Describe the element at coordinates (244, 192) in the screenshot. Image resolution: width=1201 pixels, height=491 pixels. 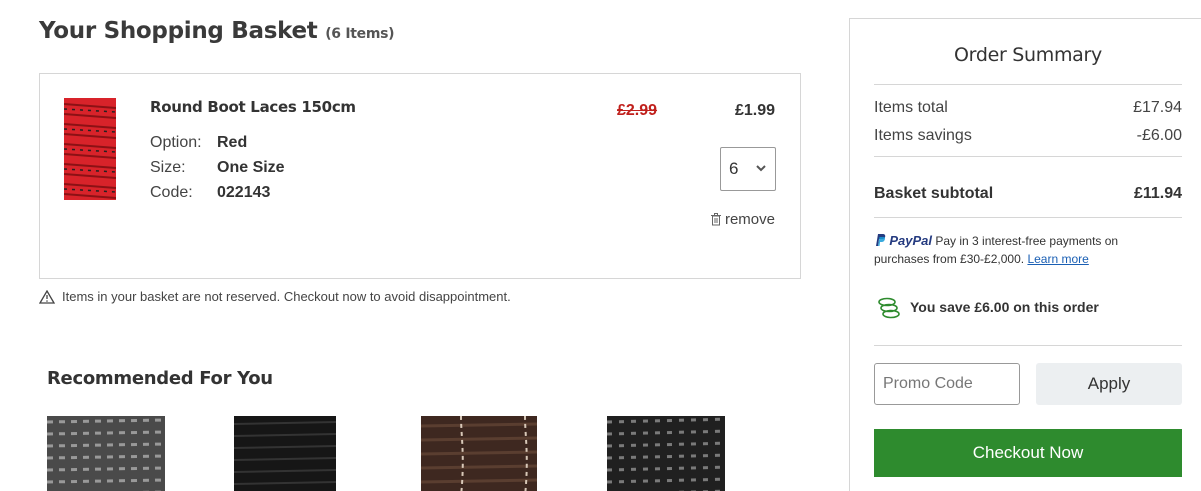
I see `attr-value: 022143` at that location.